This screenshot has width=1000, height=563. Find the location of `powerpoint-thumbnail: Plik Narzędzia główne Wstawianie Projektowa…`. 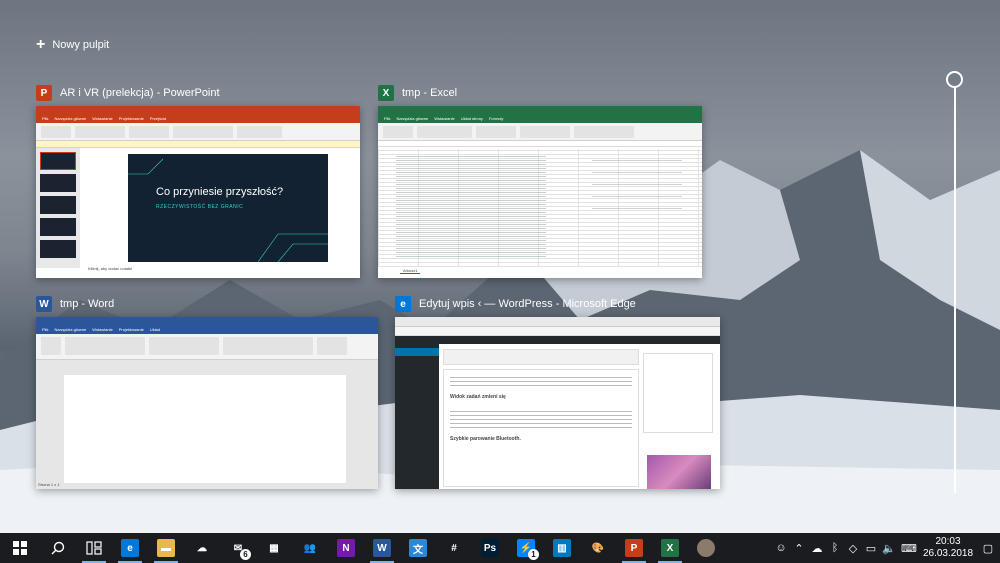

powerpoint-thumbnail: Plik Narzędzia główne Wstawianie Projektowa… is located at coordinates (198, 192).